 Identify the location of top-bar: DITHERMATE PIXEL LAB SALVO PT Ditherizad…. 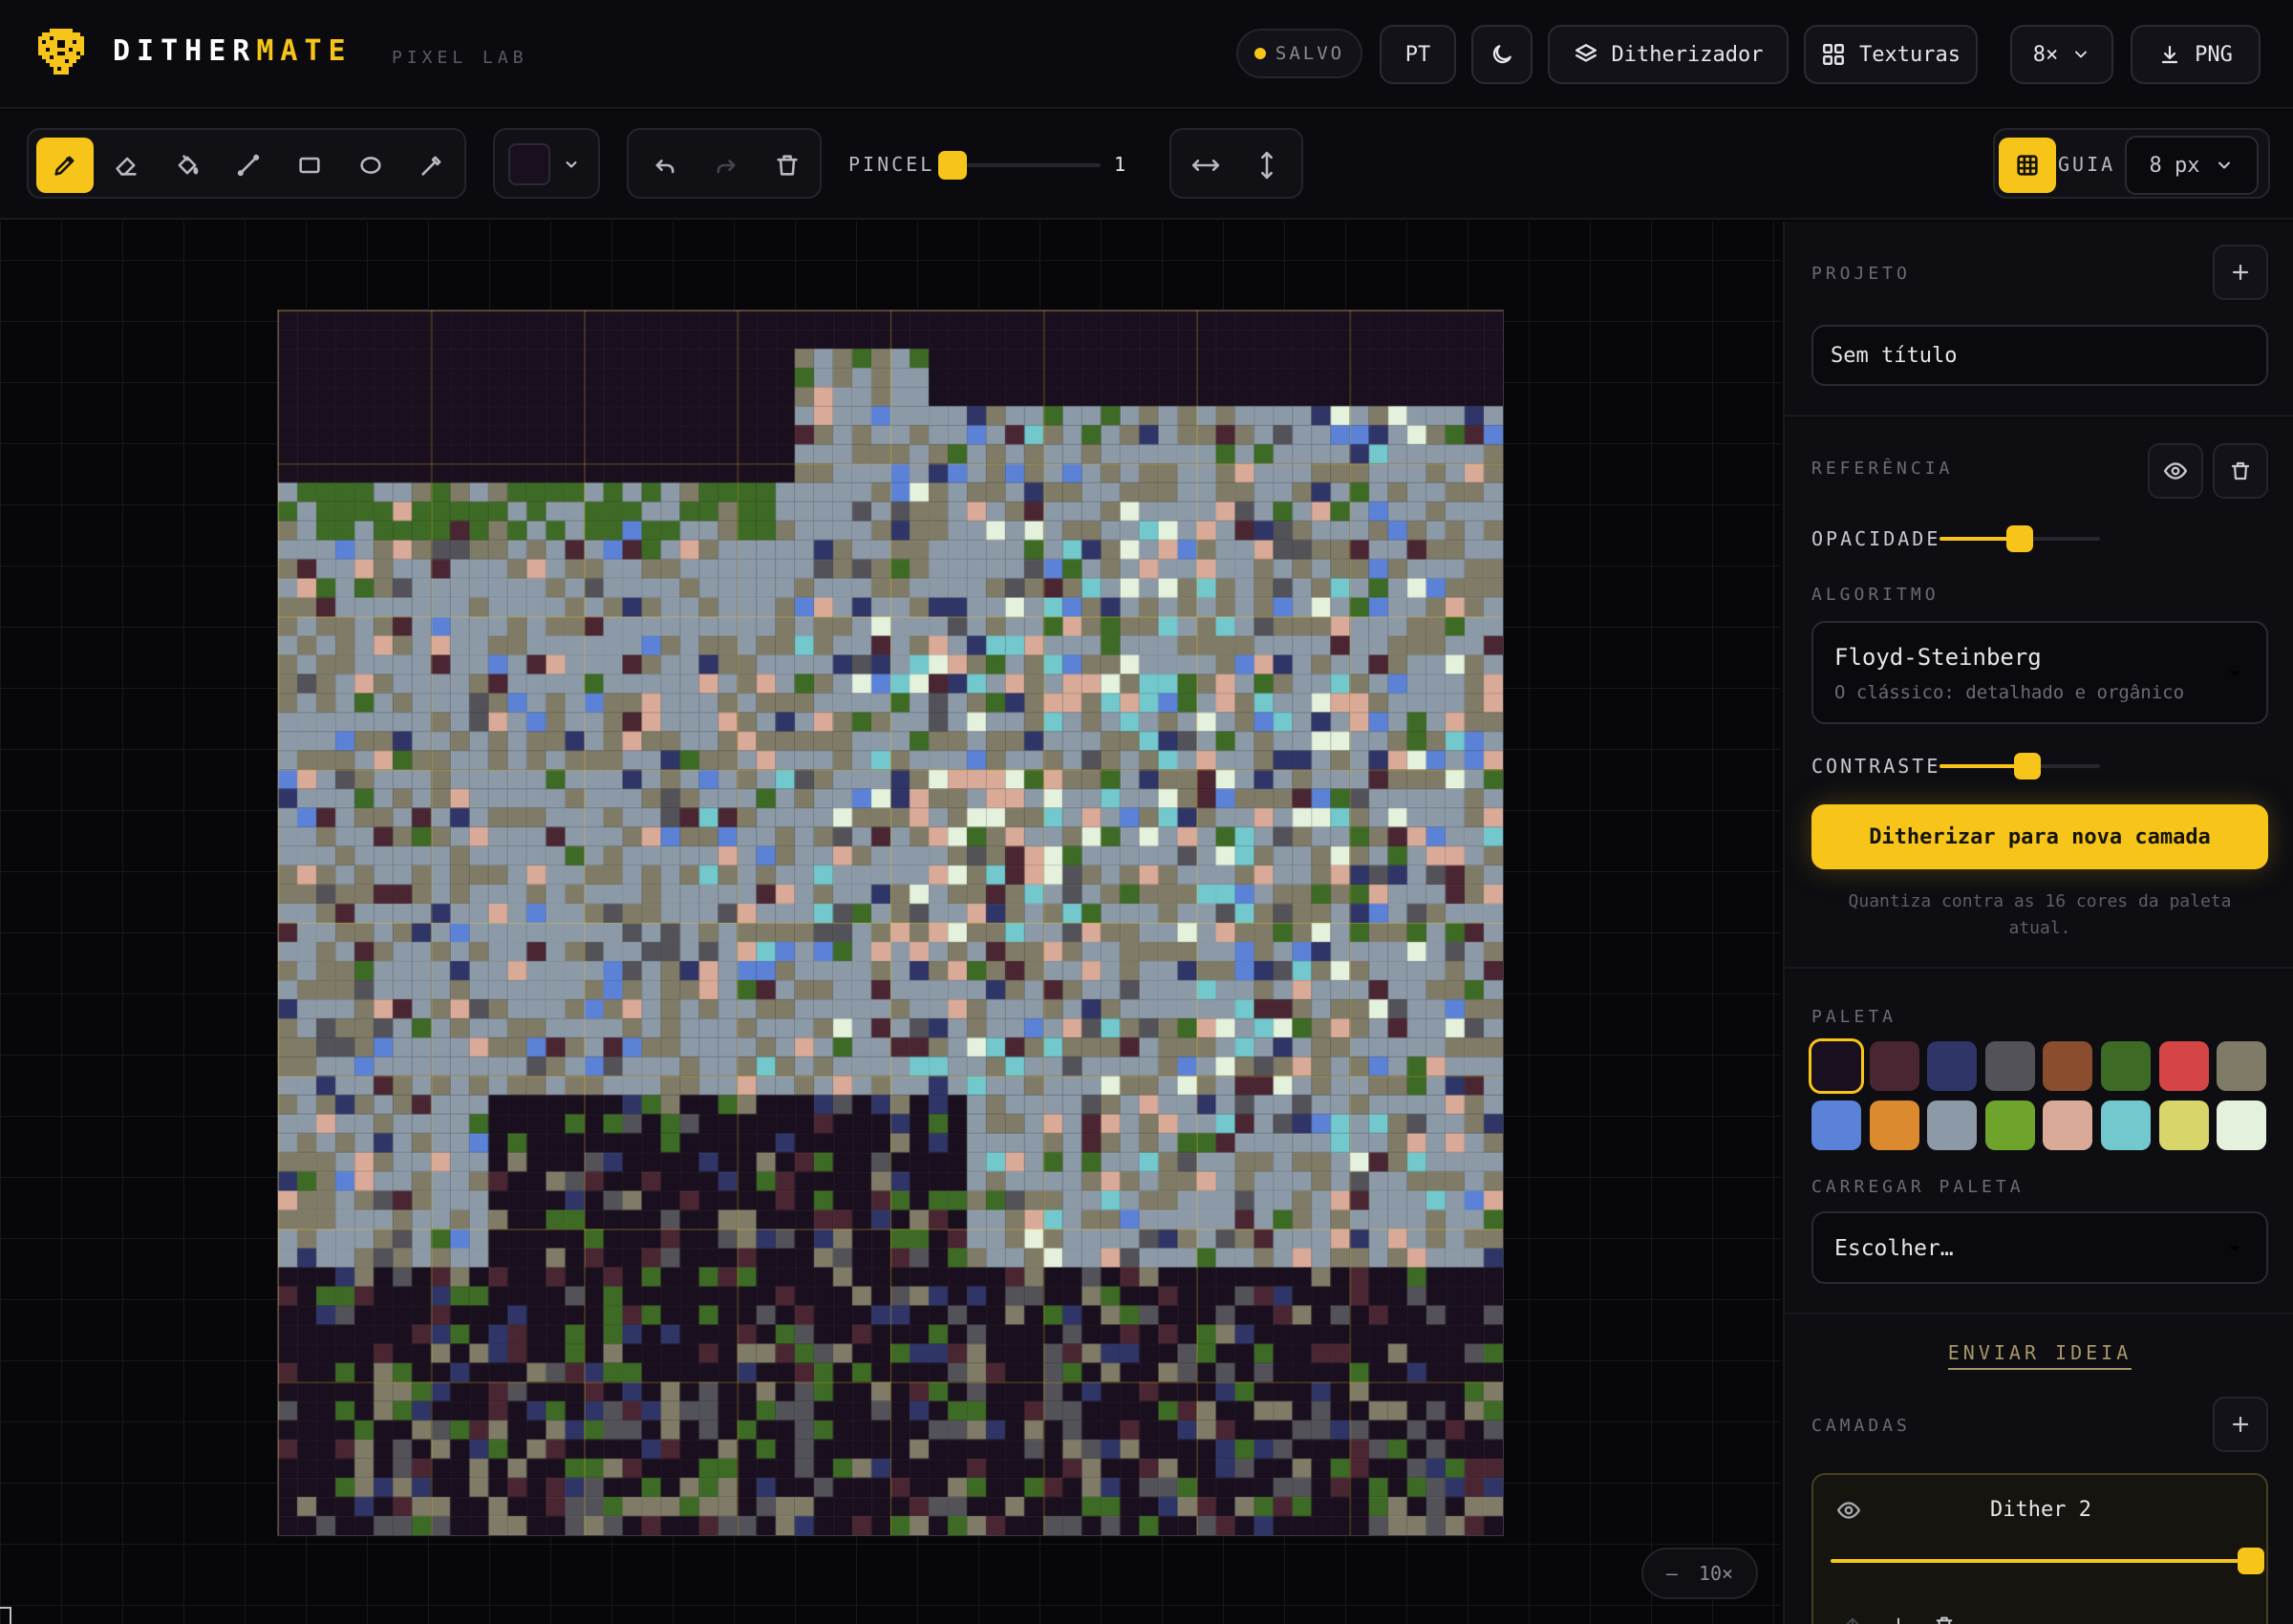
(1146, 55).